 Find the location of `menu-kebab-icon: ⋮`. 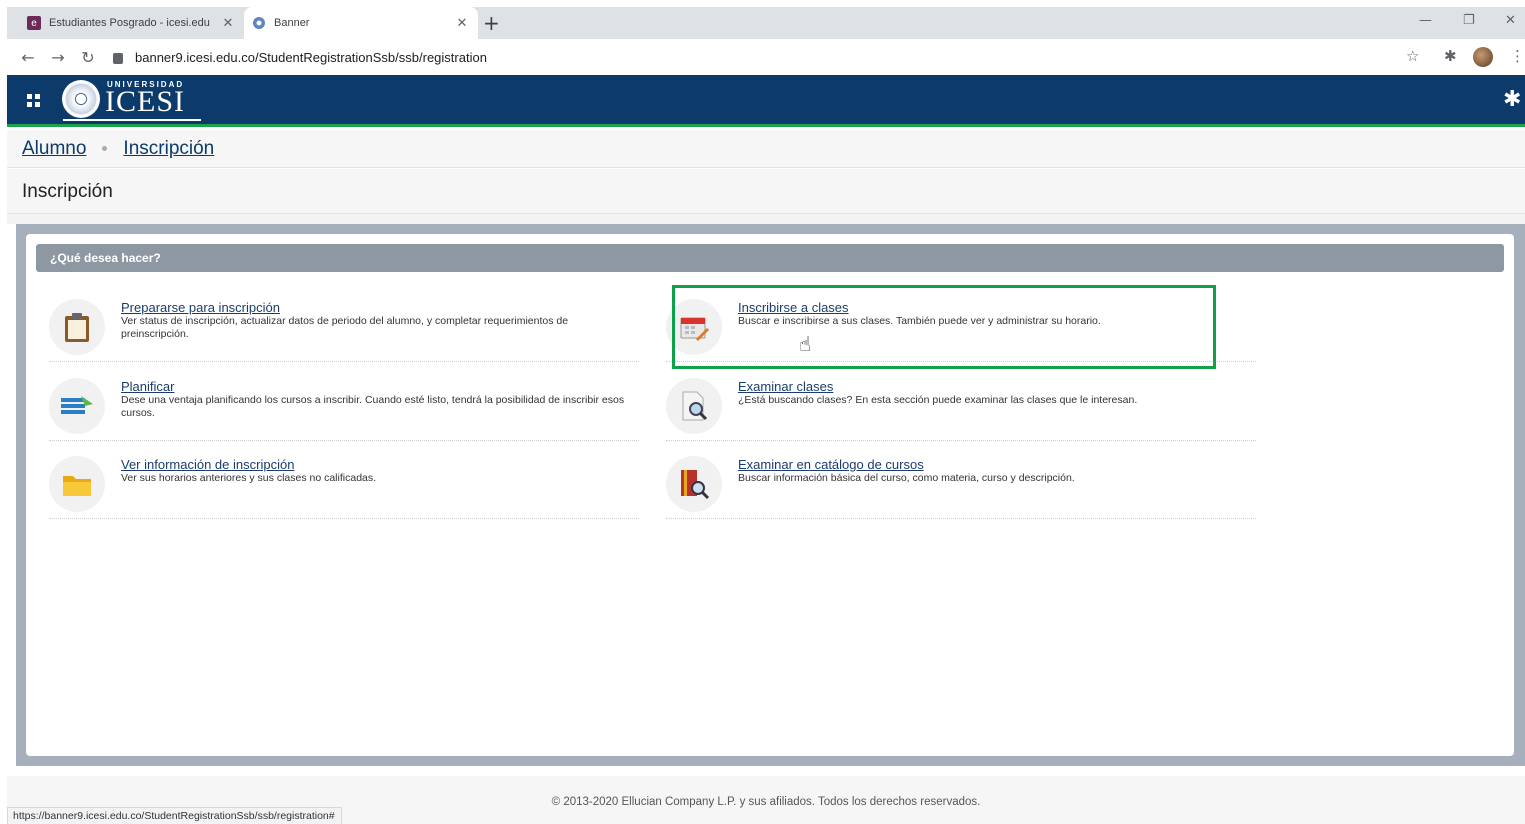

menu-kebab-icon: ⋮ is located at coordinates (1517, 56).